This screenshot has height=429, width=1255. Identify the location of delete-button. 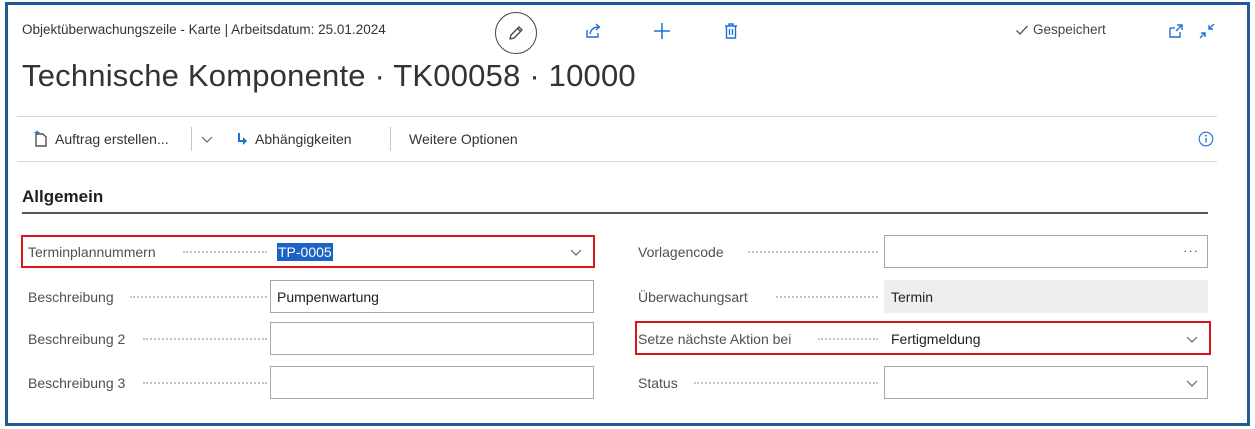
(731, 31).